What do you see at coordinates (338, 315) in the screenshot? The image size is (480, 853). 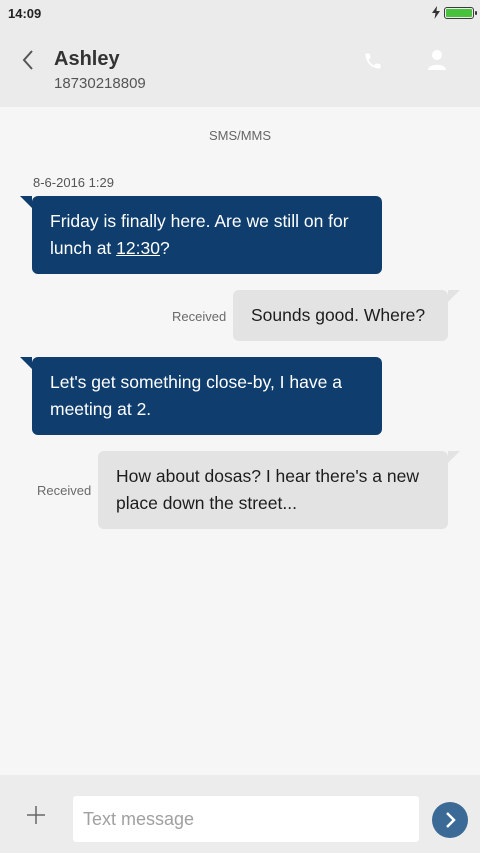 I see `message-text: Sounds good. Where?` at bounding box center [338, 315].